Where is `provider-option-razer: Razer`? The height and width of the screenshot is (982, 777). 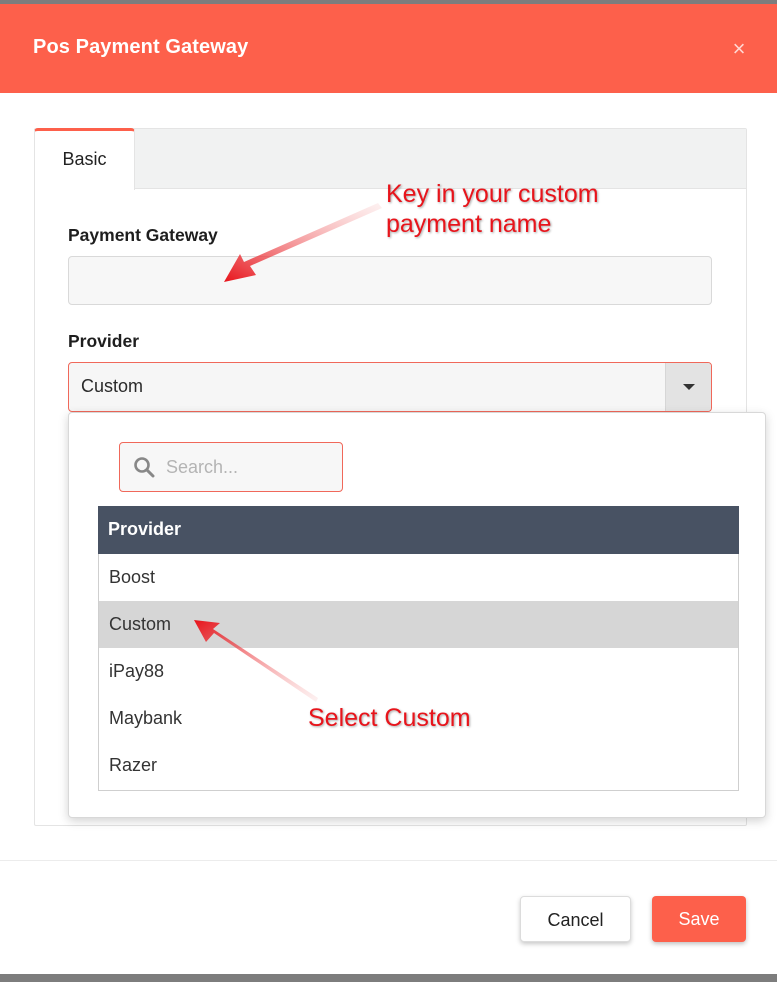 provider-option-razer: Razer is located at coordinates (418, 765).